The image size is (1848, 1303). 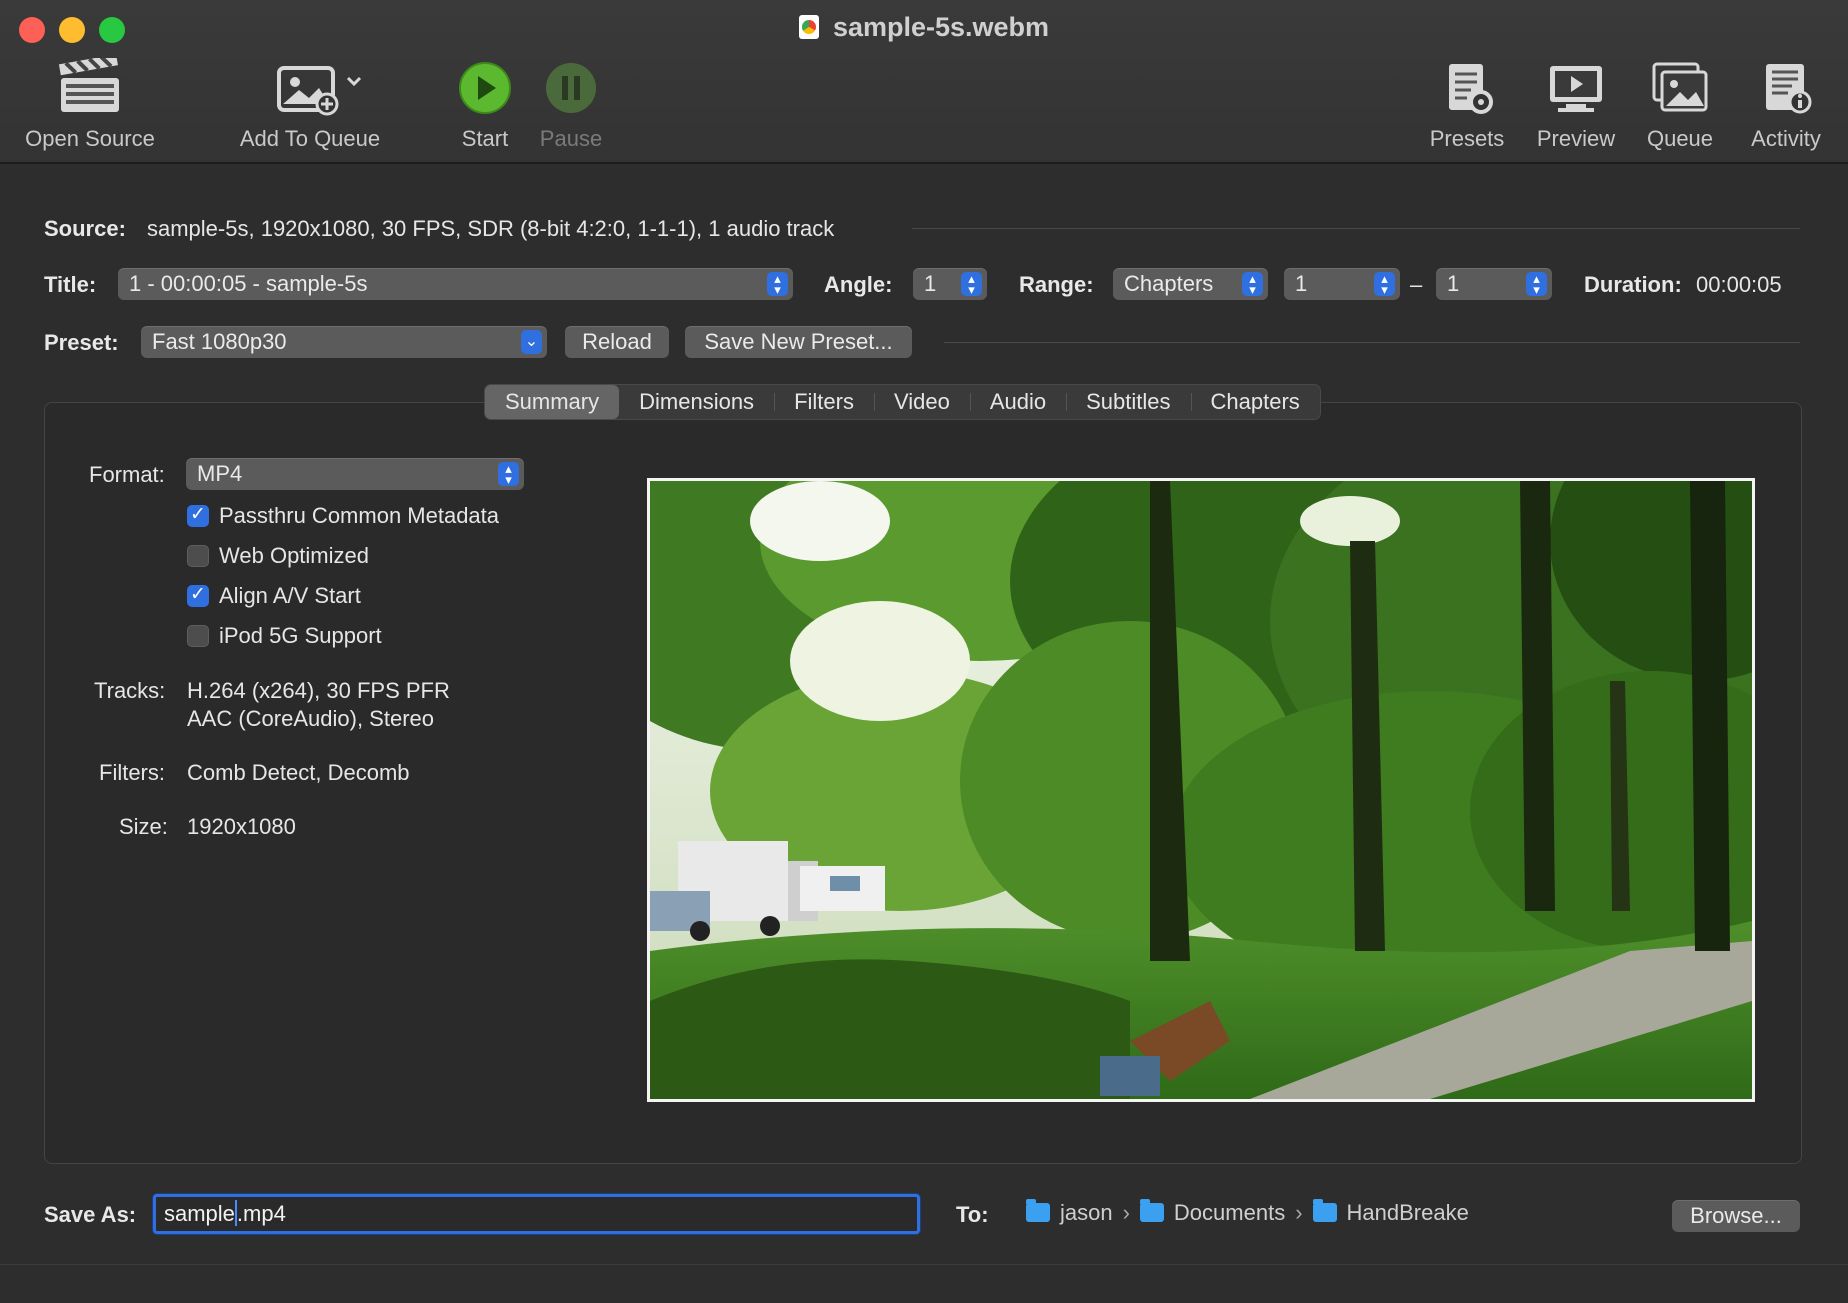 I want to click on align-av-start-label: Align A/V Start, so click(x=290, y=595).